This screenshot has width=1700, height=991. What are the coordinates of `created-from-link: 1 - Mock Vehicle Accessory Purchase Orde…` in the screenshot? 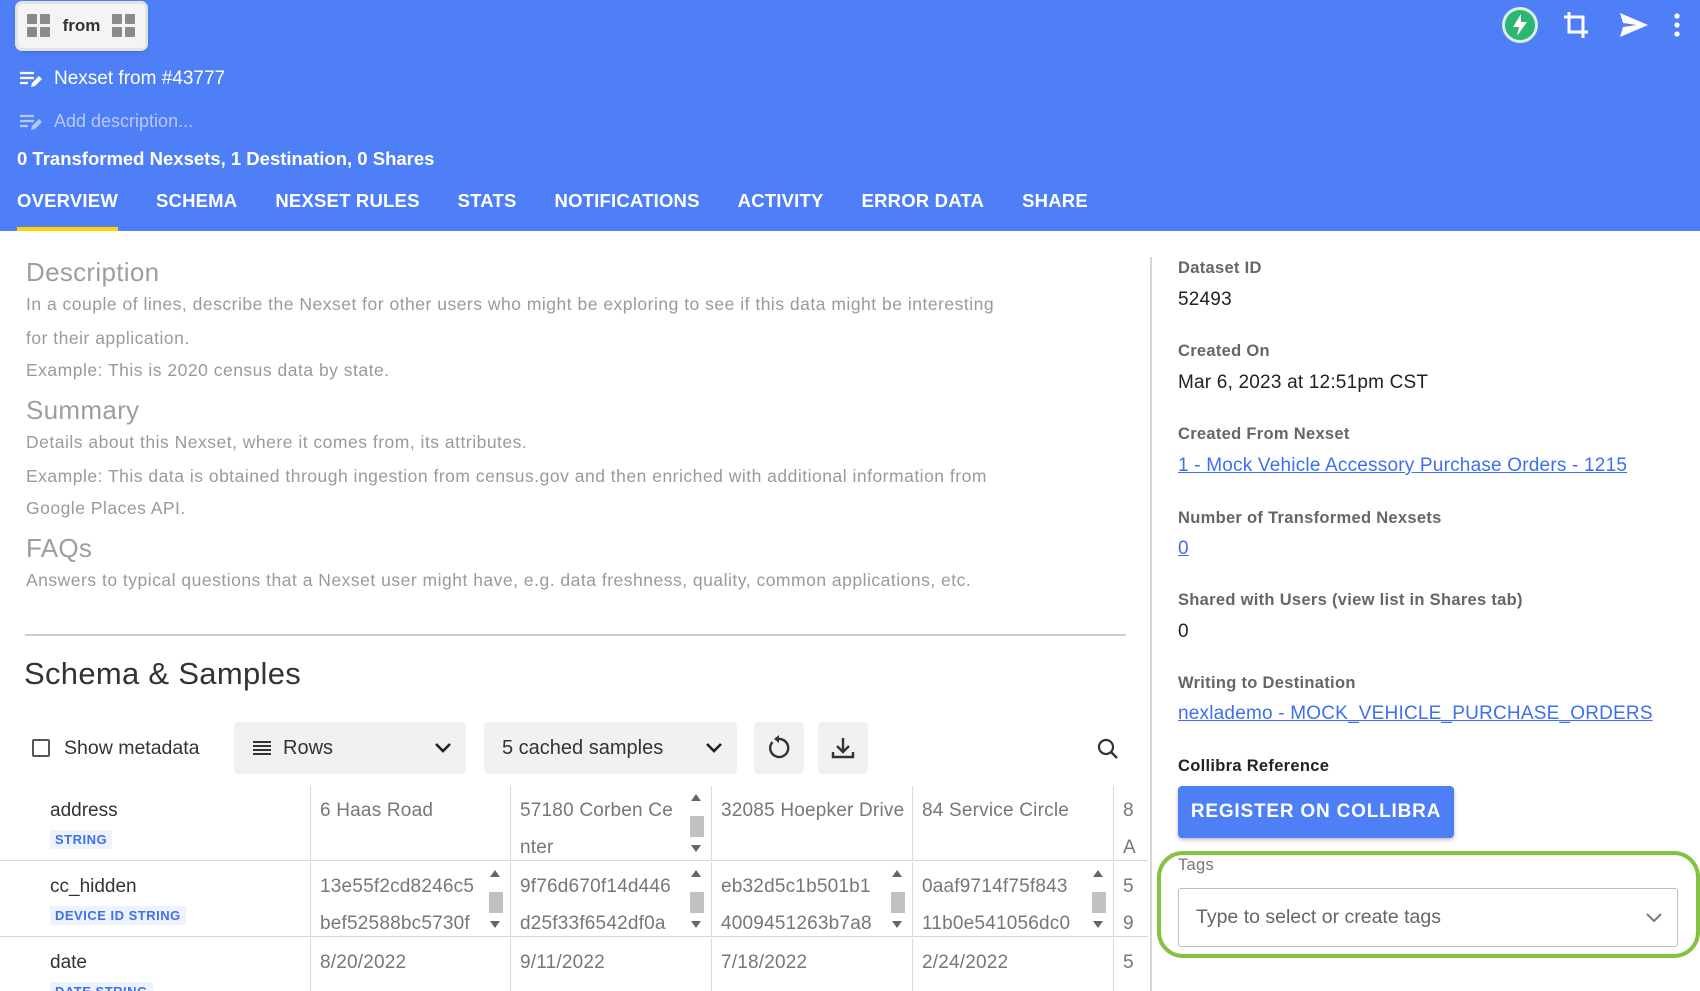 It's located at (1402, 466).